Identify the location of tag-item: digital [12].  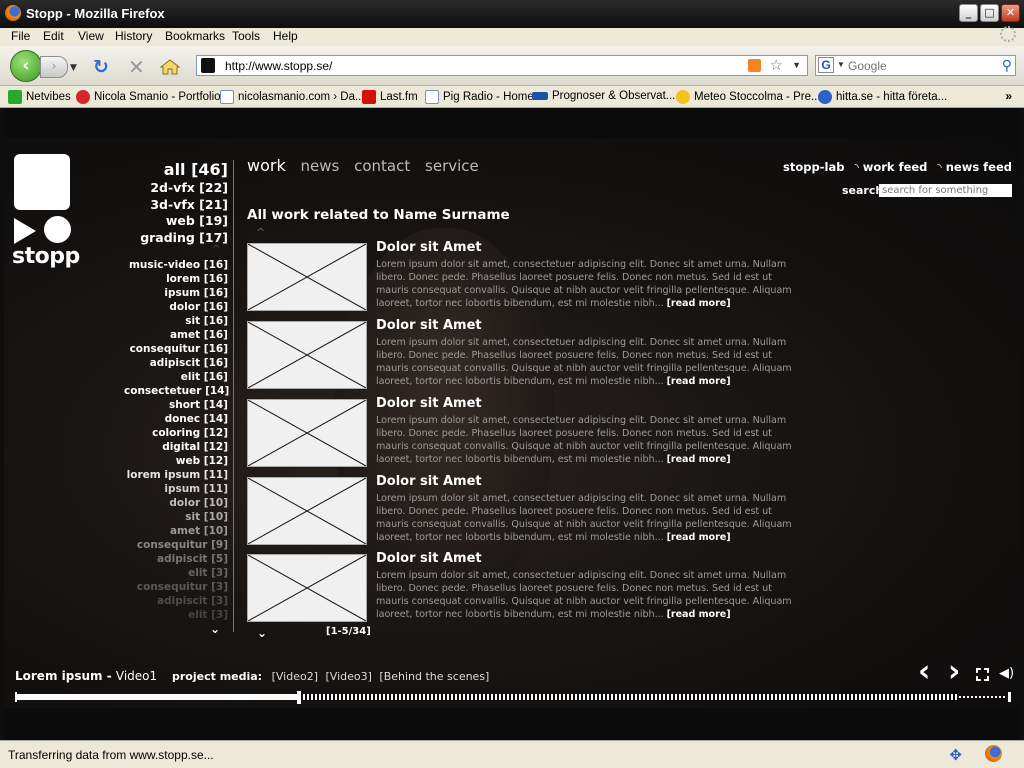
(176, 447).